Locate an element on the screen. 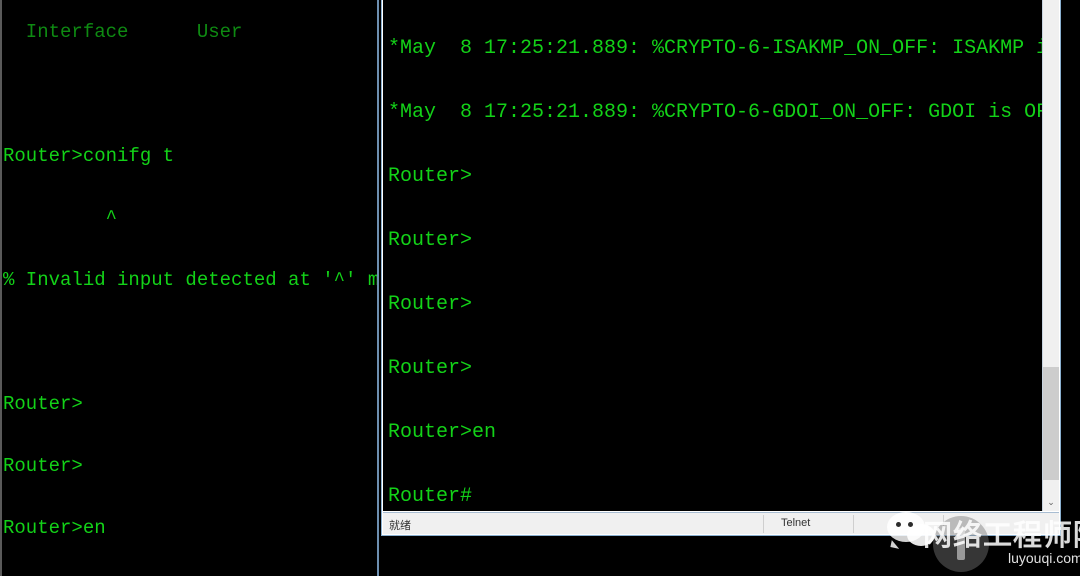 Image resolution: width=1080 pixels, height=576 pixels. terminal-line: Router# is located at coordinates (430, 496).